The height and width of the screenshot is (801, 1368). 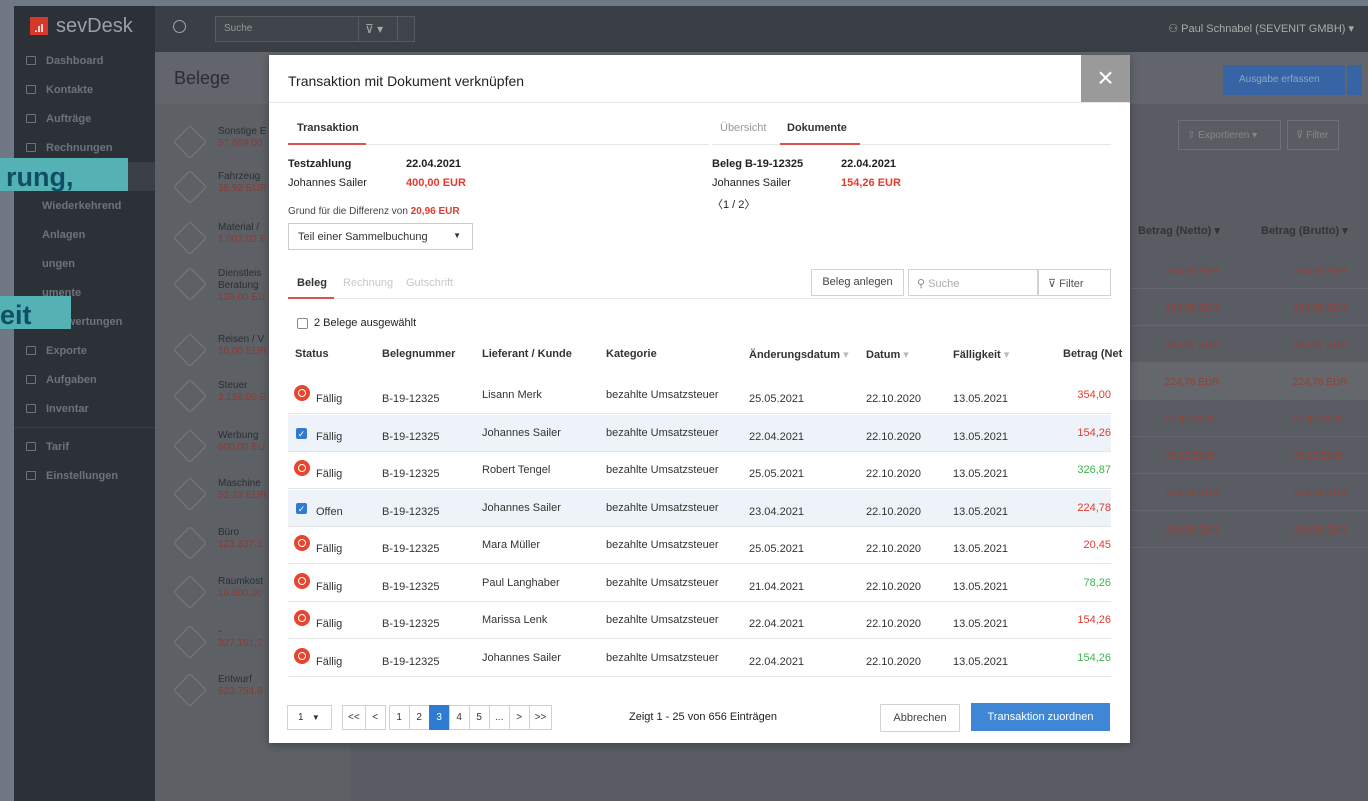 What do you see at coordinates (1229, 135) in the screenshot?
I see `export-button: ⇧ Exportieren ▾` at bounding box center [1229, 135].